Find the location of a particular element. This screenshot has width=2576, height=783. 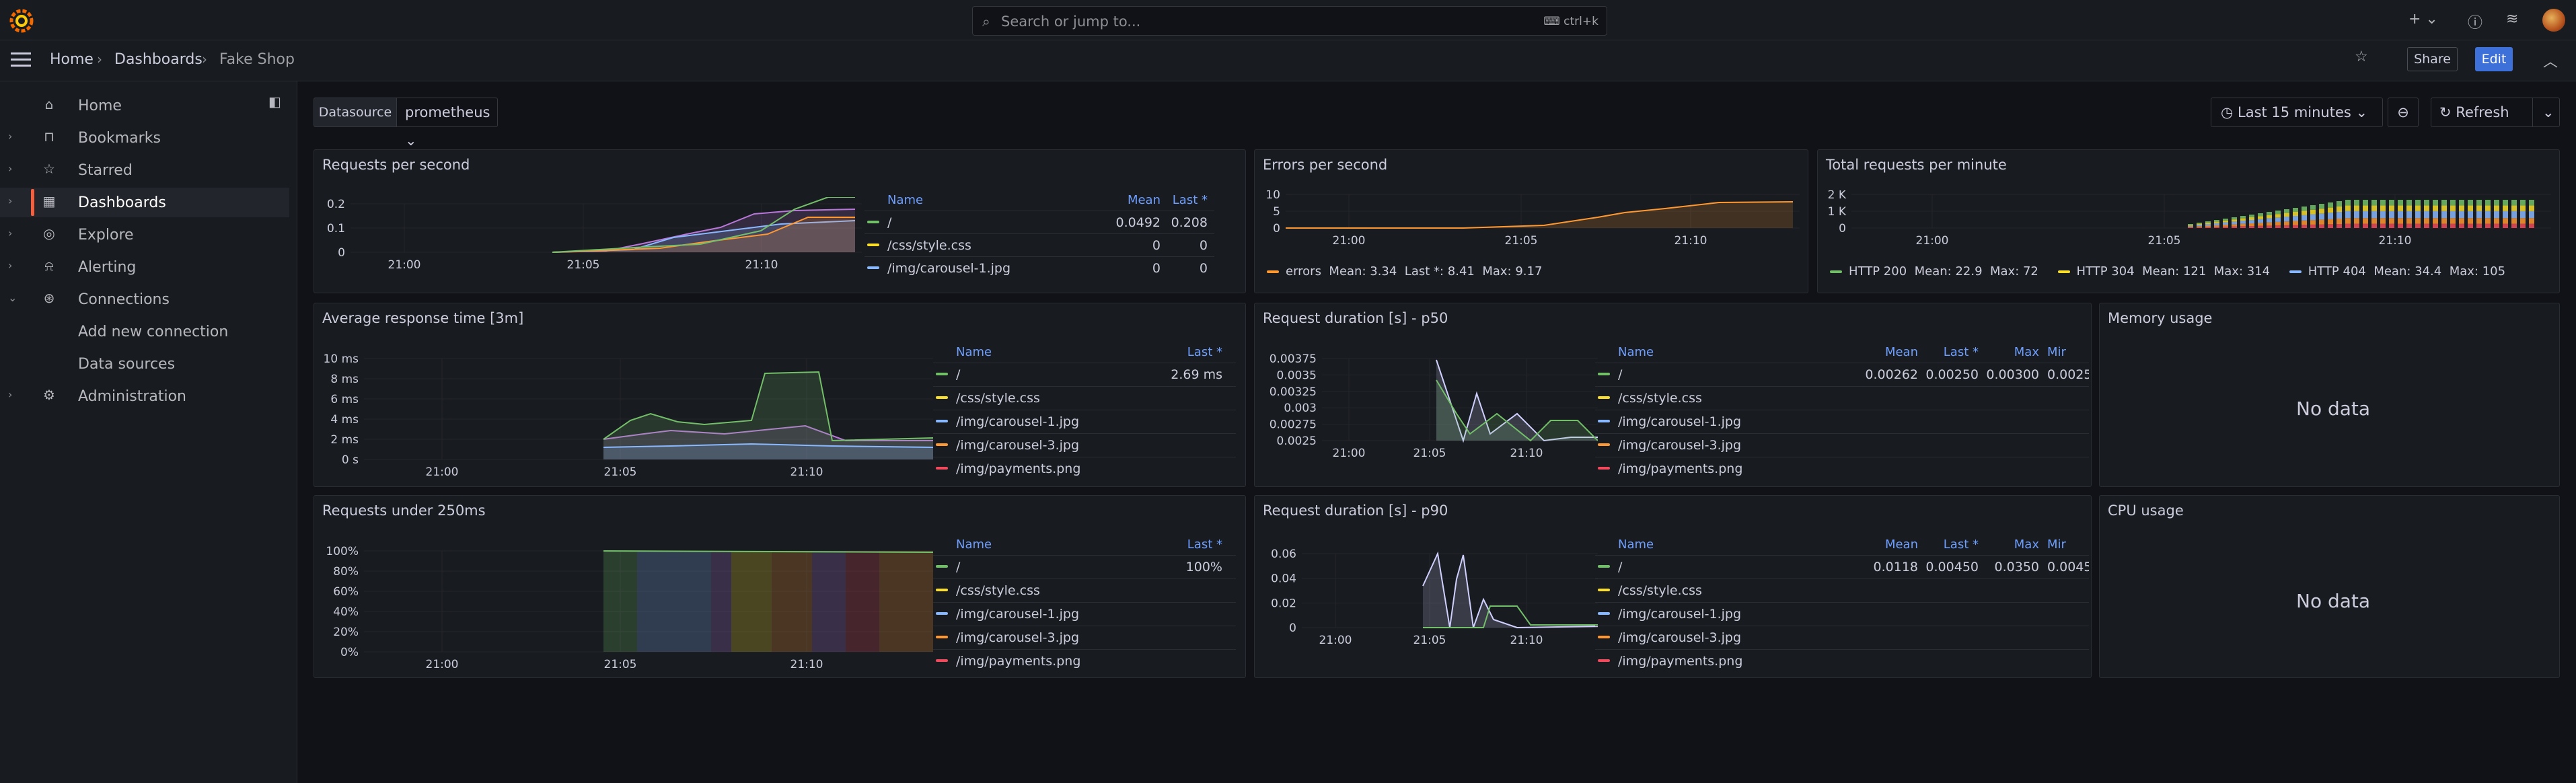

legend-item: HTTP 200 Mean: 22.9 Max: 72 is located at coordinates (1934, 271).